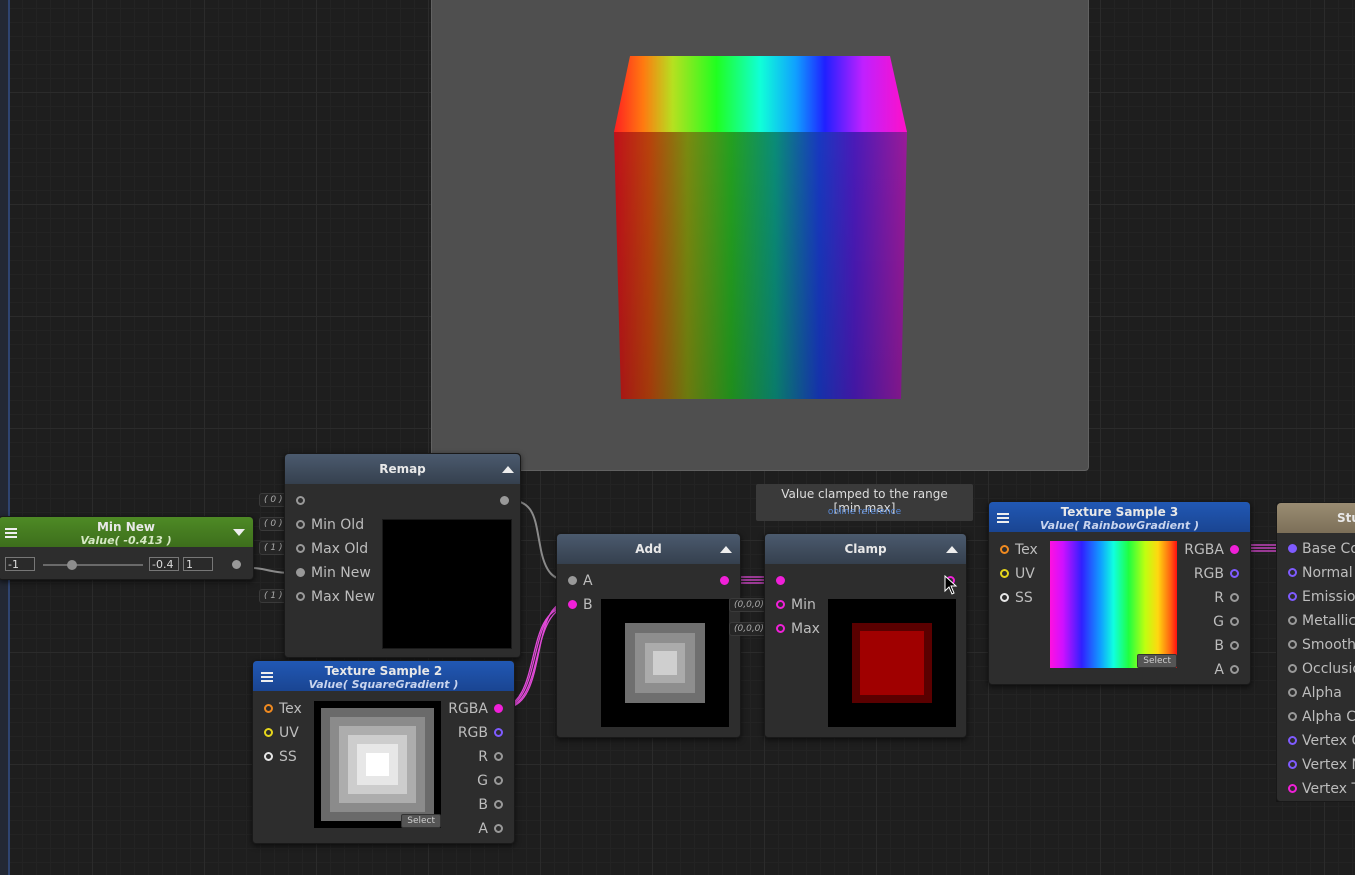  I want to click on ts3-rgb-port, so click(1234, 573).